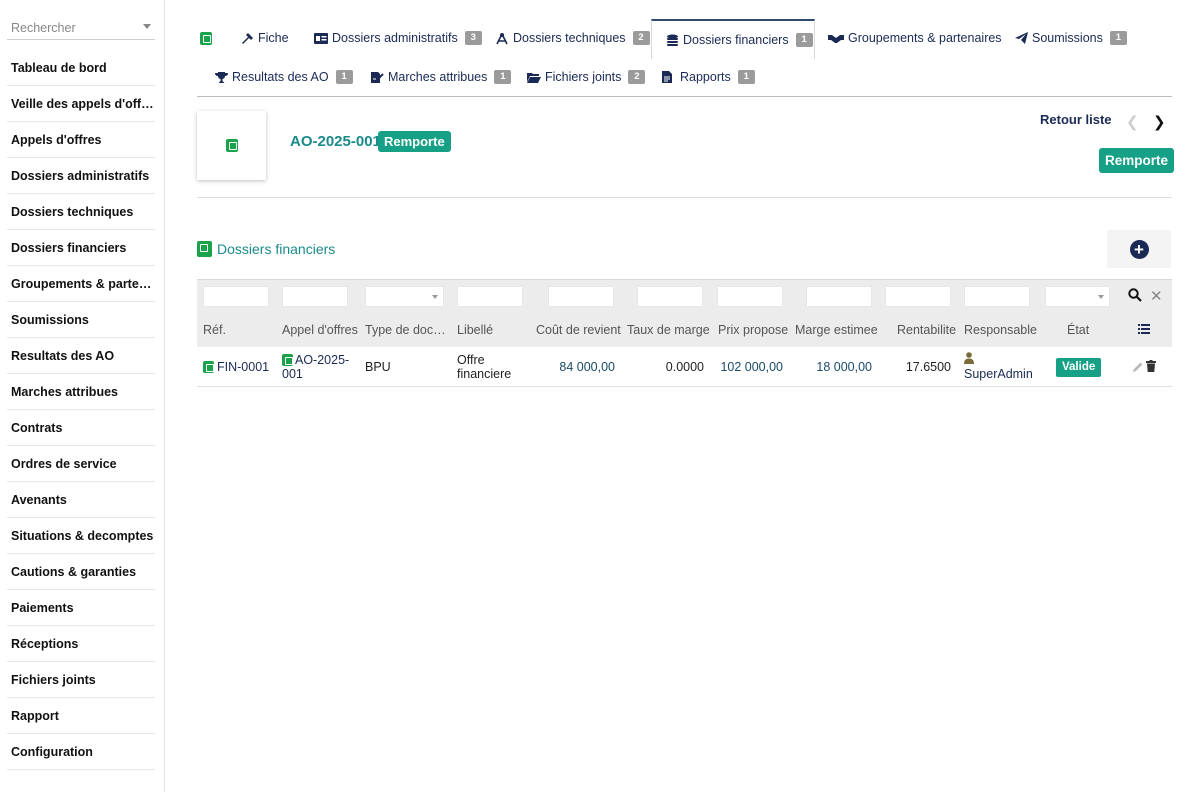  Describe the element at coordinates (81, 572) in the screenshot. I see `sidebar-item-cautions: Cautions & garanties` at that location.